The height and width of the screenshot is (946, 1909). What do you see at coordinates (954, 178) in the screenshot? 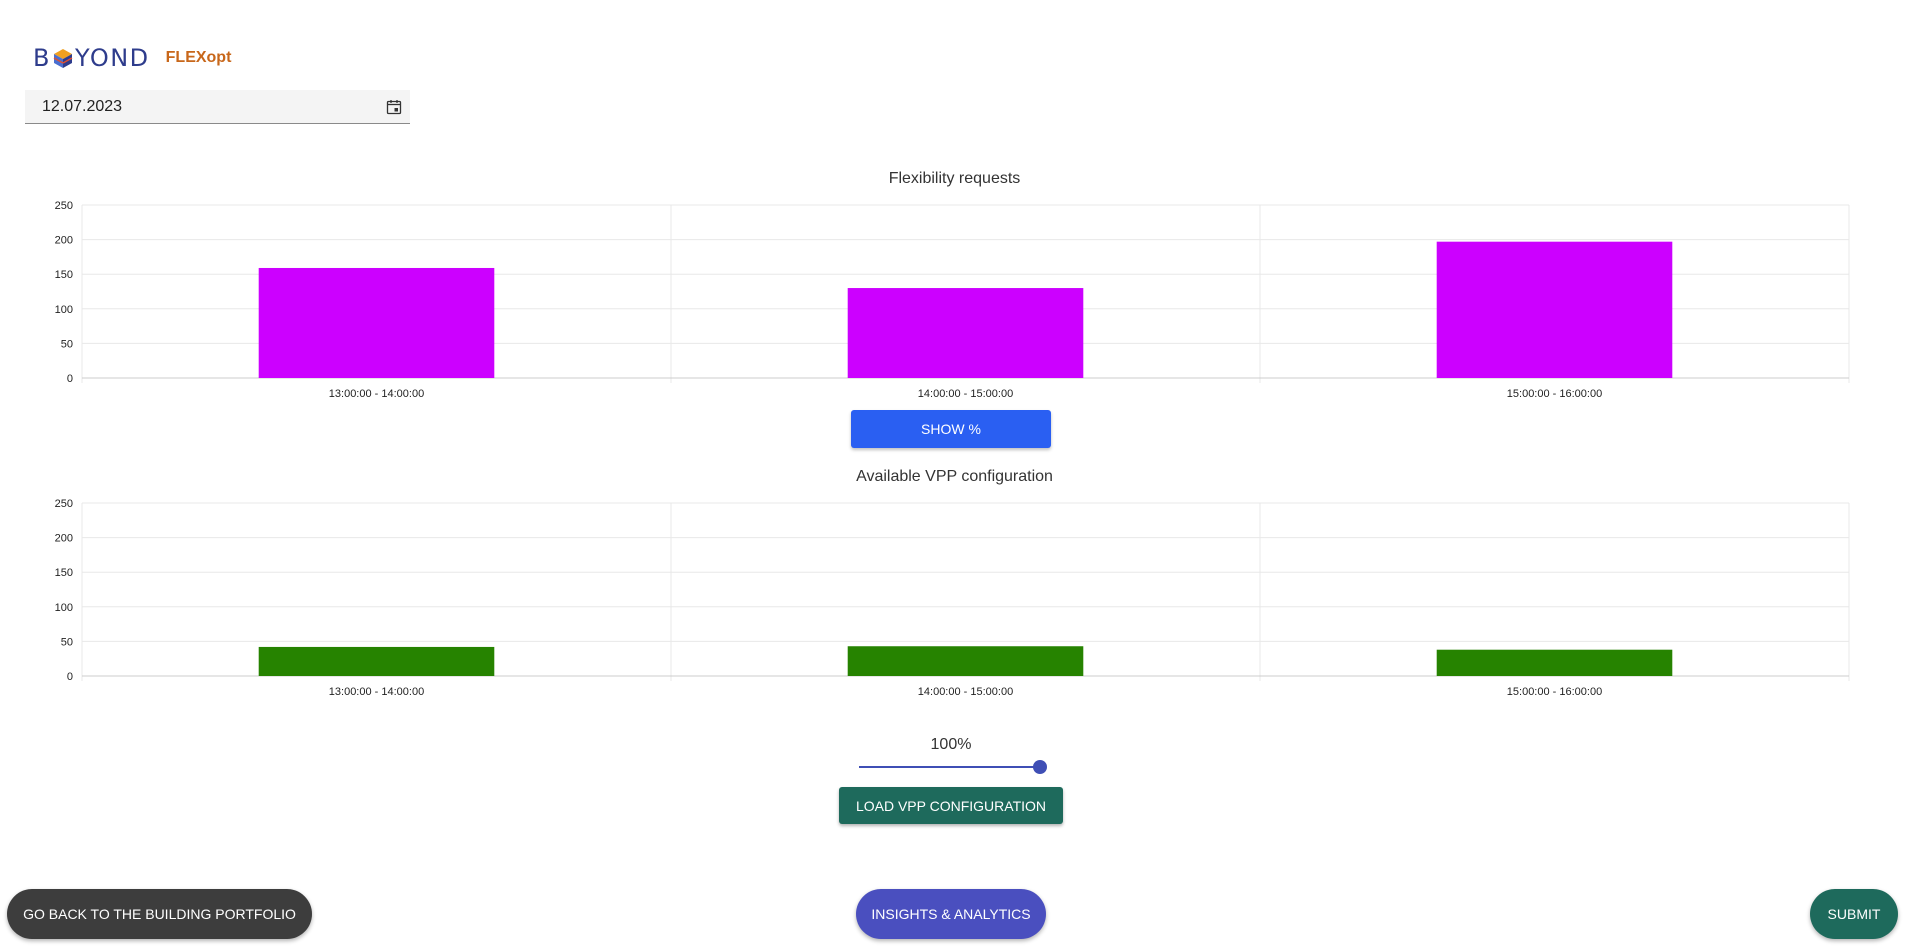
I see `flex-chart-title: Flexibility requests` at bounding box center [954, 178].